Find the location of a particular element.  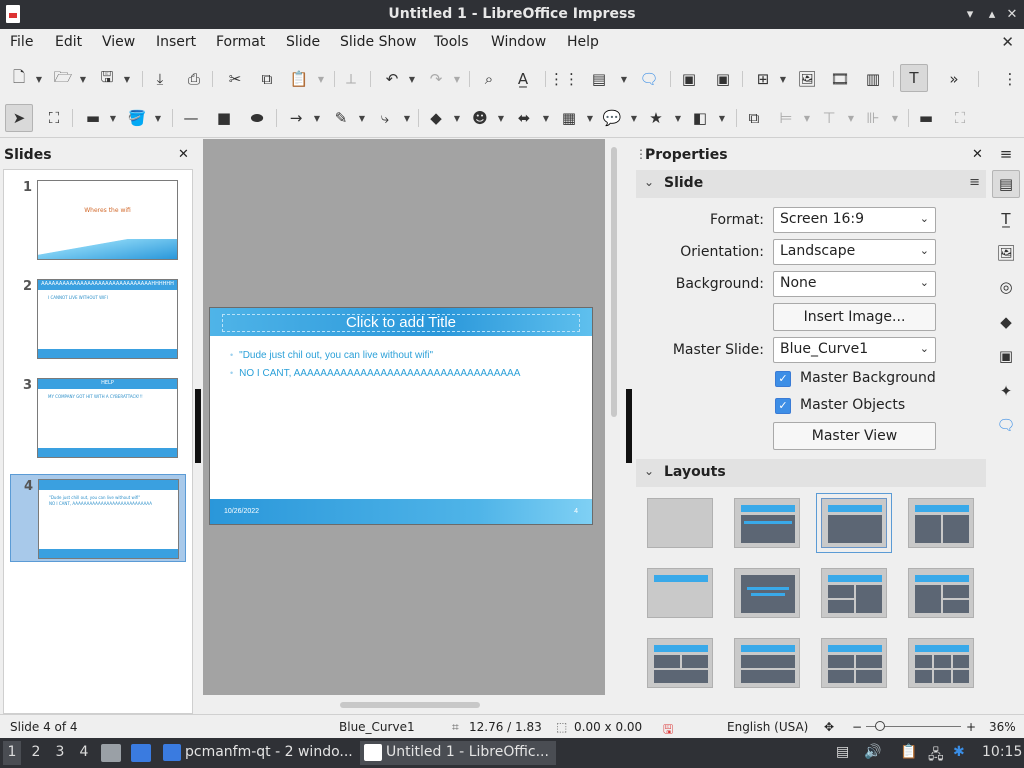

master-objects-label: Master Objects is located at coordinates (852, 405).